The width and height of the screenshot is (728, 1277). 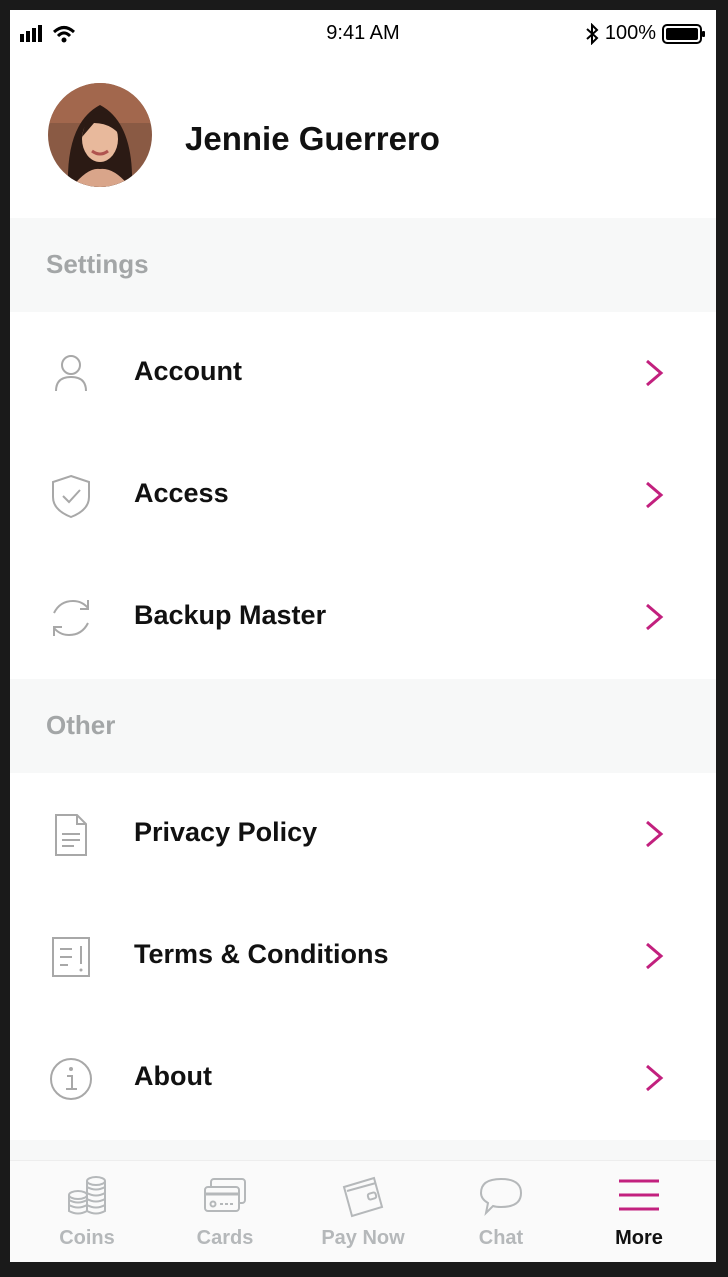 I want to click on tab-pay-now: Pay Now, so click(x=363, y=1211).